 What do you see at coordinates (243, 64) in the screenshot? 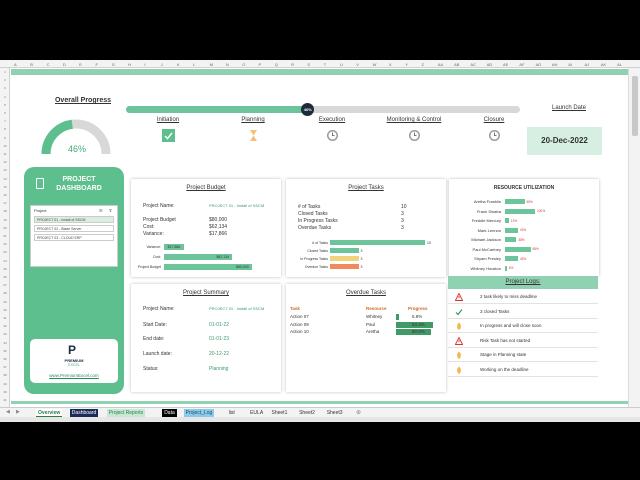
I see `column-header: O` at bounding box center [243, 64].